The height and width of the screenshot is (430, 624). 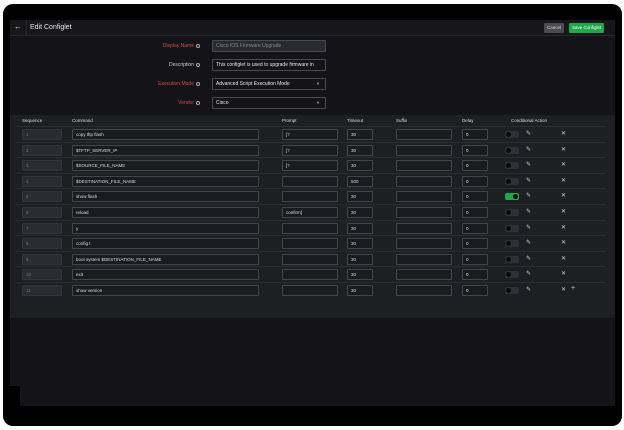 I want to click on command-input: y, so click(x=165, y=228).